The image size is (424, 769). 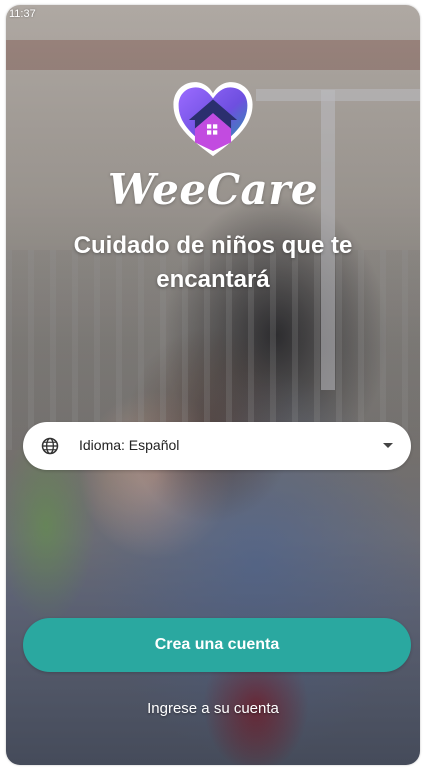 What do you see at coordinates (213, 708) in the screenshot?
I see `login-link: Ingrese a su cuenta` at bounding box center [213, 708].